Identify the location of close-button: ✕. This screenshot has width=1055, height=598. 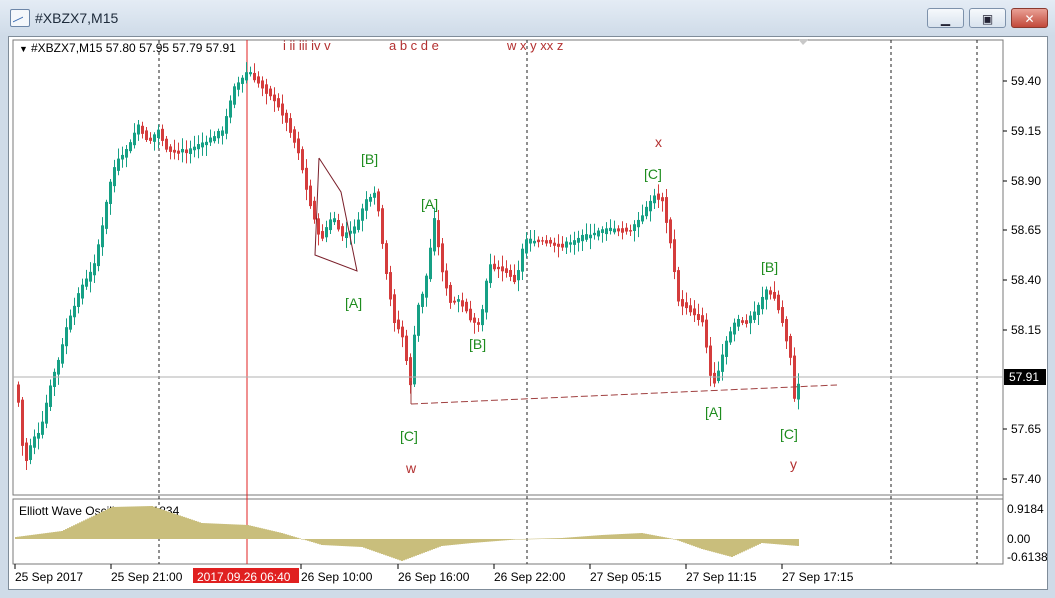
(1029, 18).